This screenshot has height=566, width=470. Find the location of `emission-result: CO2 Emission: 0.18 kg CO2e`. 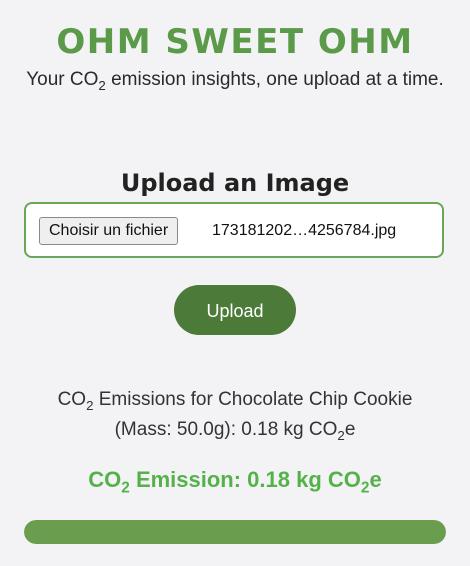

emission-result: CO2 Emission: 0.18 kg CO2e is located at coordinates (235, 482).